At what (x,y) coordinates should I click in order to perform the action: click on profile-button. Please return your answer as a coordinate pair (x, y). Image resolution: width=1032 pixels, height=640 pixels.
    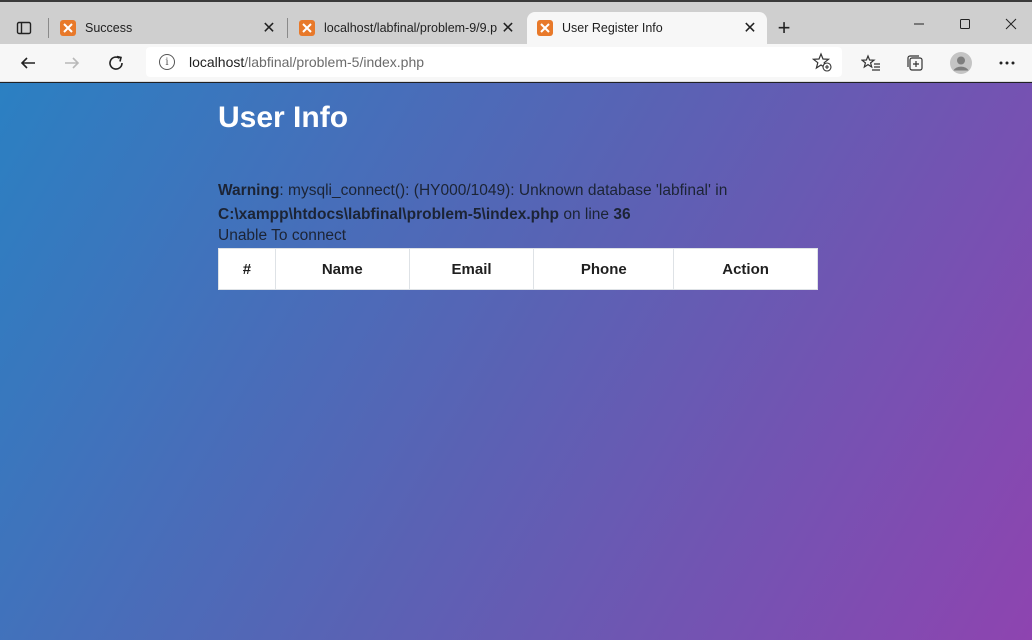
    Looking at the image, I should click on (961, 63).